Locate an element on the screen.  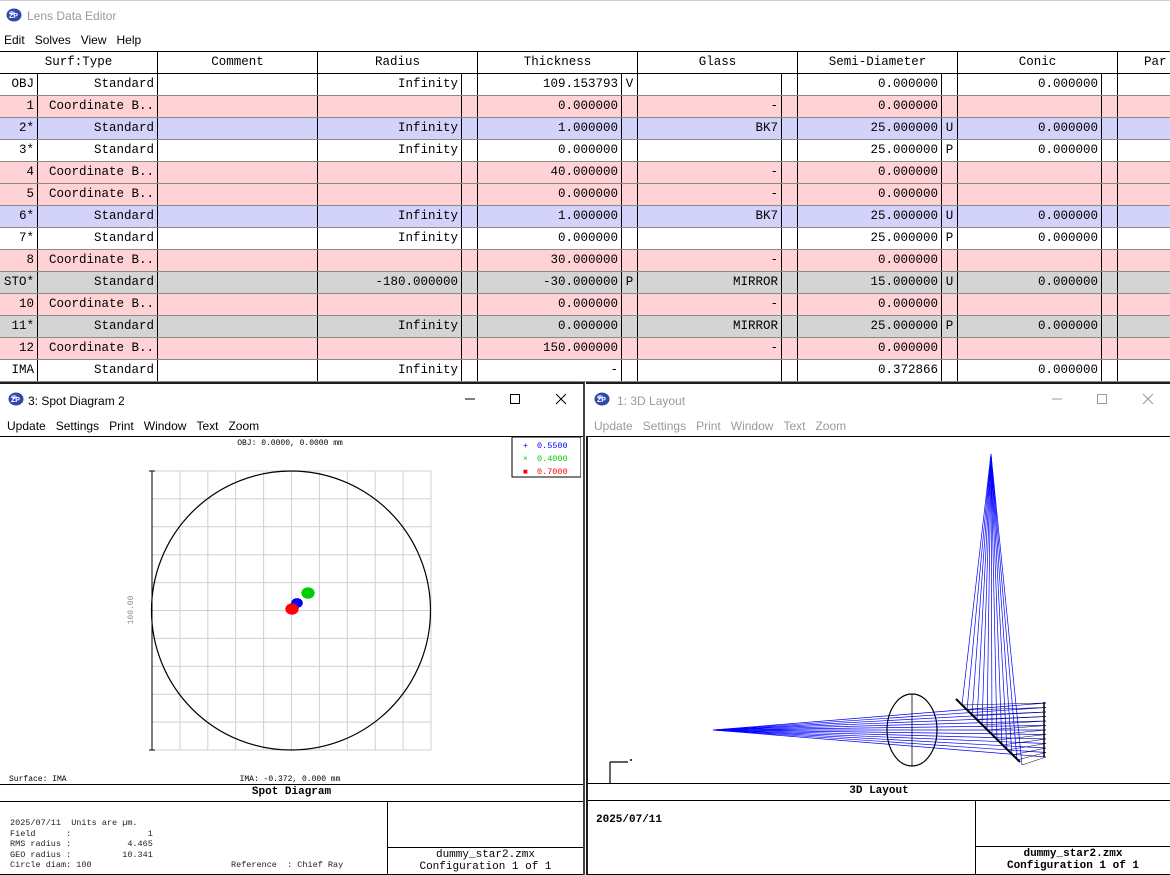
cell-semi-solve: U is located at coordinates (950, 216).